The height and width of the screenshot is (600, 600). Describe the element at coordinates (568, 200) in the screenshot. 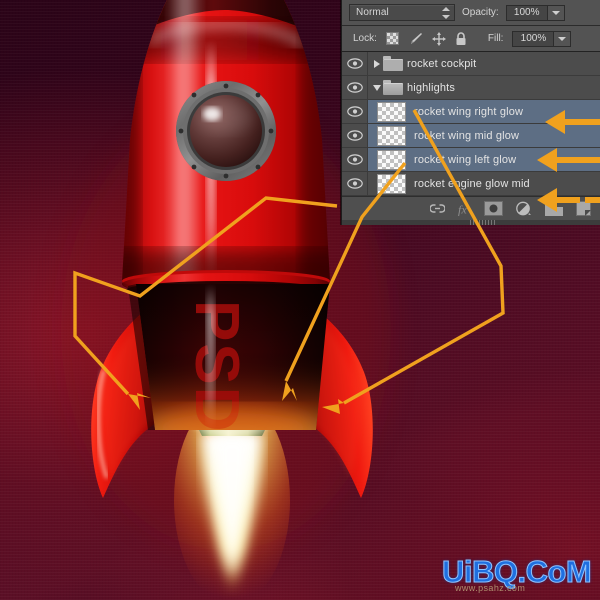

I see `row-arrow-left-glow` at that location.